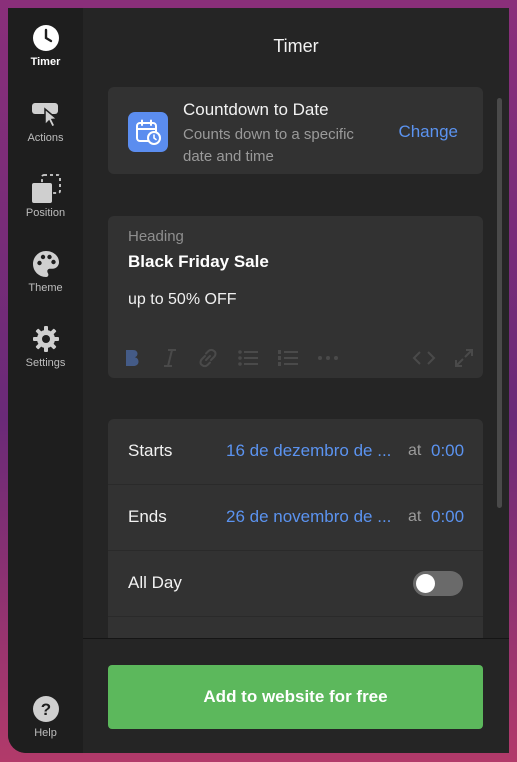 The width and height of the screenshot is (517, 762). I want to click on expand-icon, so click(464, 358).